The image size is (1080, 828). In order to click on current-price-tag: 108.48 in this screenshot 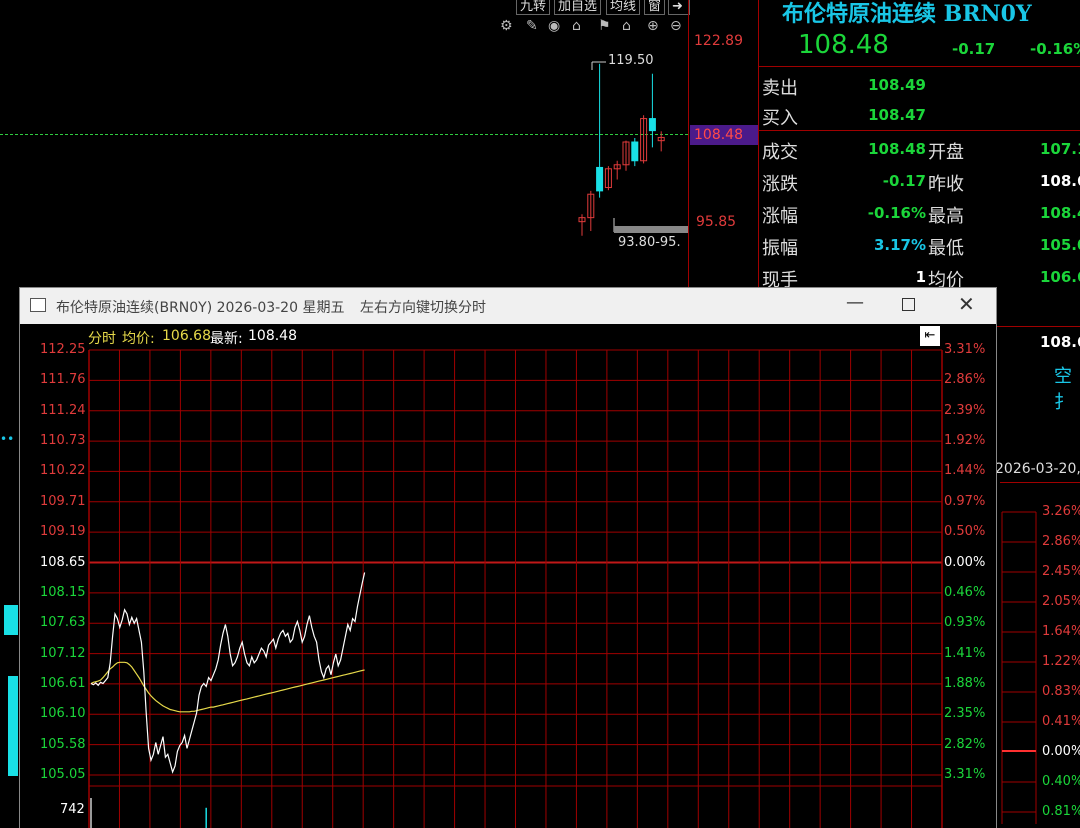, I will do `click(724, 135)`.